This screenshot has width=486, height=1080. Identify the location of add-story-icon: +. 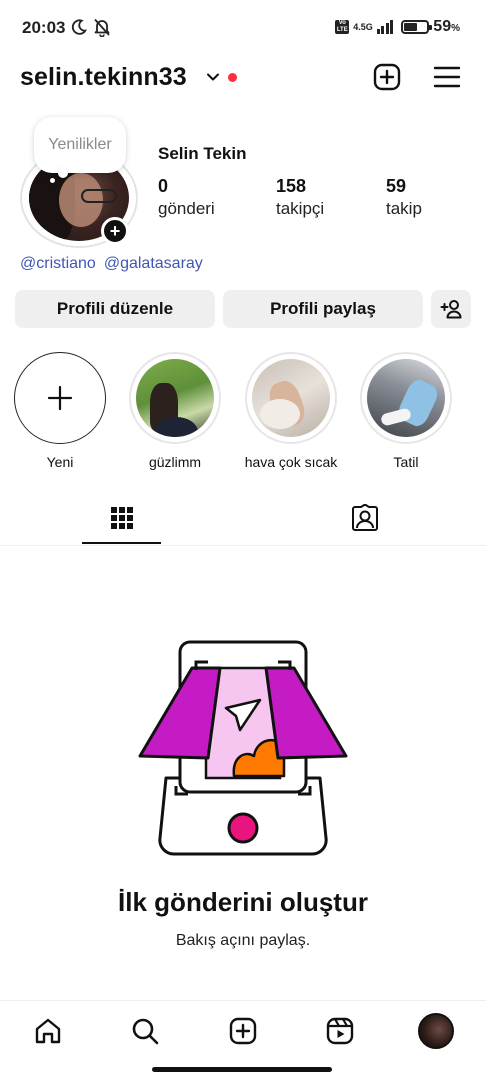
(115, 231).